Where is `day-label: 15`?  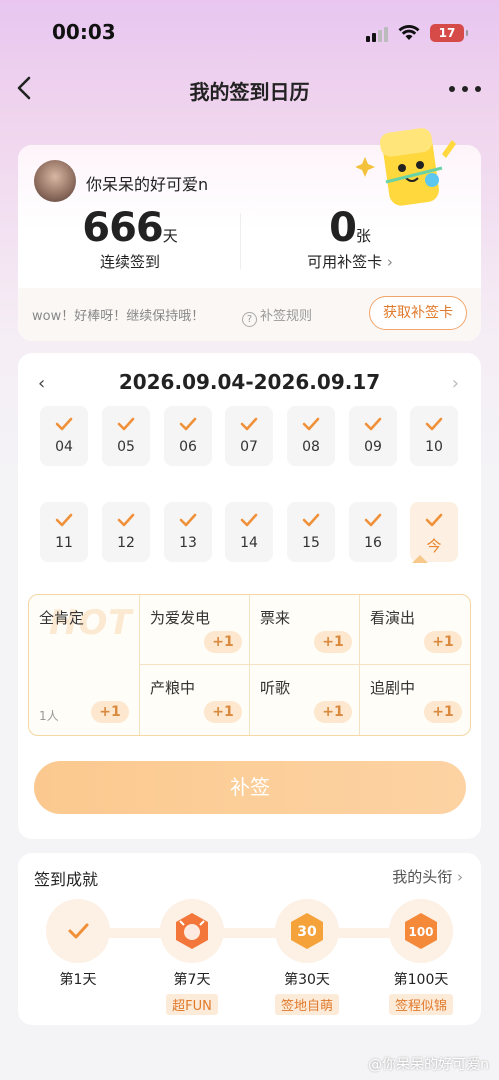
day-label: 15 is located at coordinates (311, 543).